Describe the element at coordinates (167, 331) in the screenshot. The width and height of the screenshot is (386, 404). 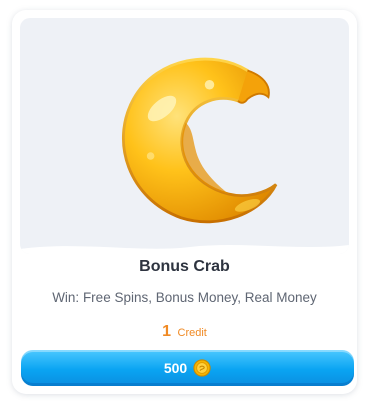
I see `credit-amount: 1` at that location.